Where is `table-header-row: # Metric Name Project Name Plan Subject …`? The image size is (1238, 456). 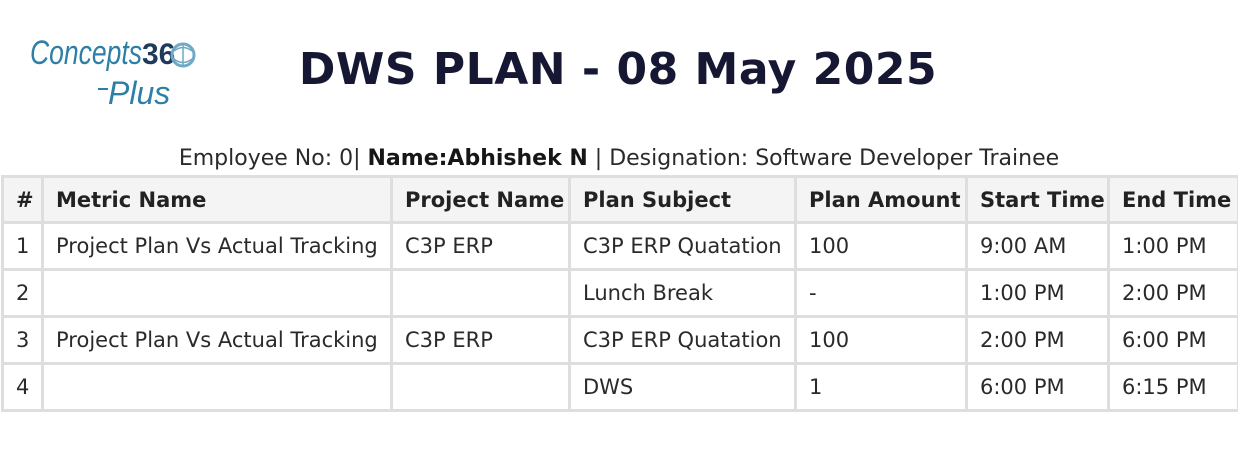
table-header-row: # Metric Name Project Name Plan Subject … is located at coordinates (619, 199).